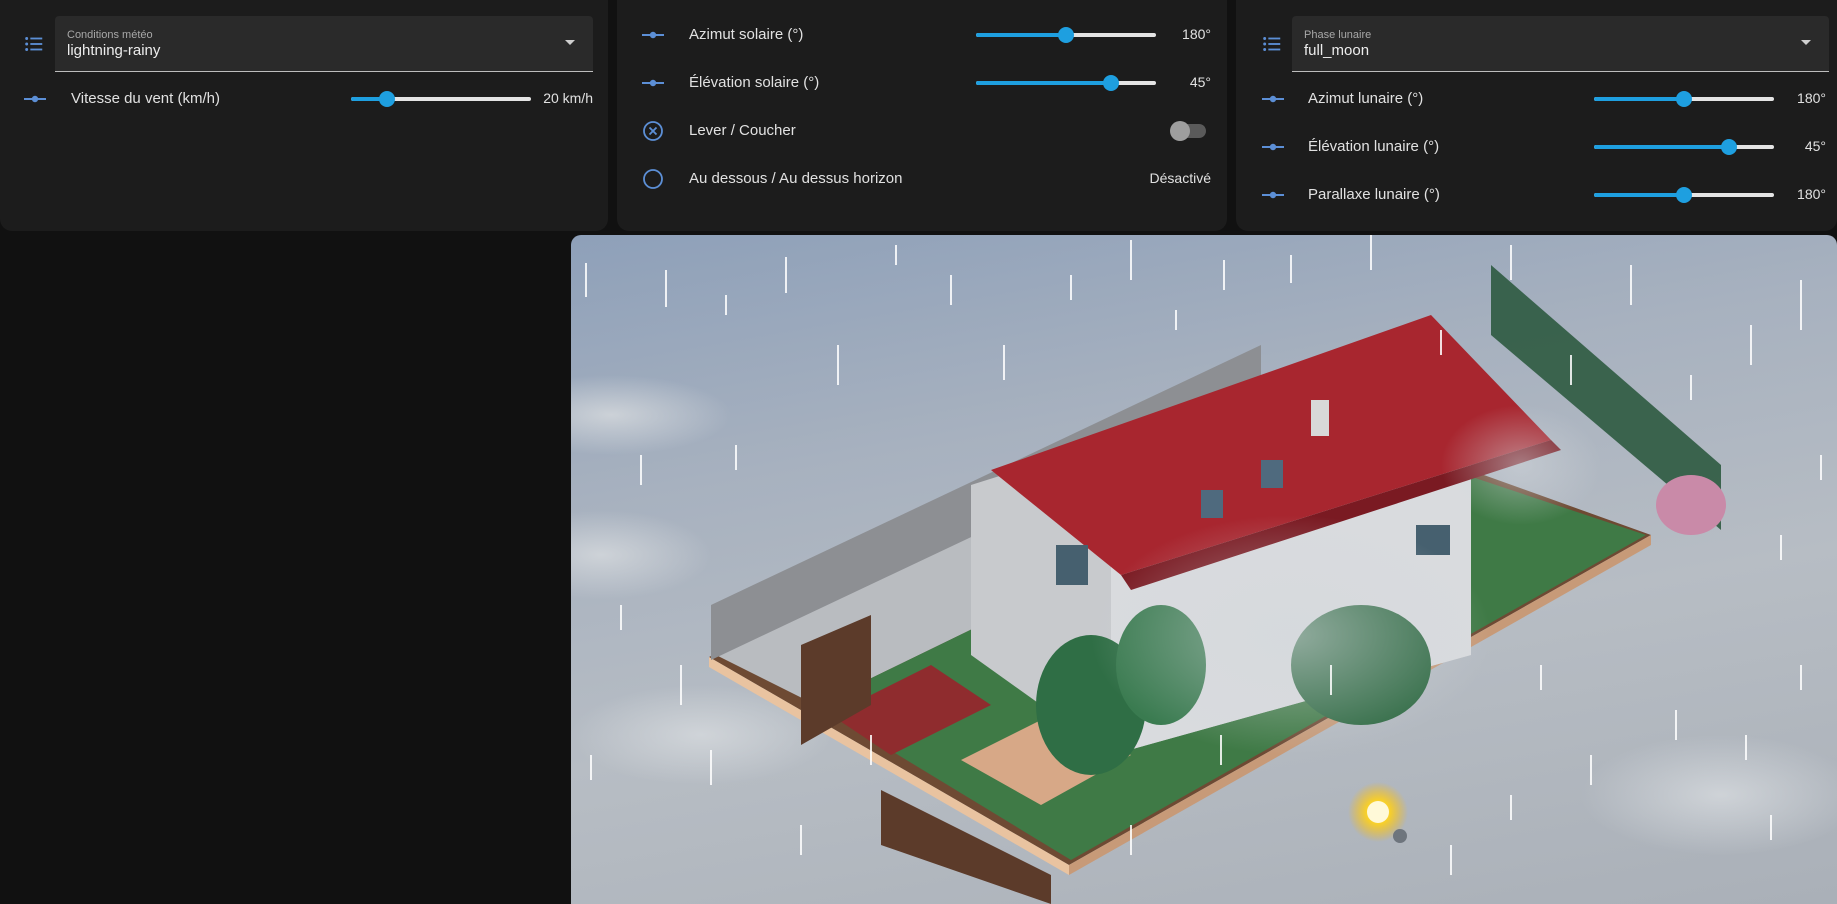 The height and width of the screenshot is (904, 1837). Describe the element at coordinates (742, 130) in the screenshot. I see `rise-set-label: Lever / Coucher` at that location.